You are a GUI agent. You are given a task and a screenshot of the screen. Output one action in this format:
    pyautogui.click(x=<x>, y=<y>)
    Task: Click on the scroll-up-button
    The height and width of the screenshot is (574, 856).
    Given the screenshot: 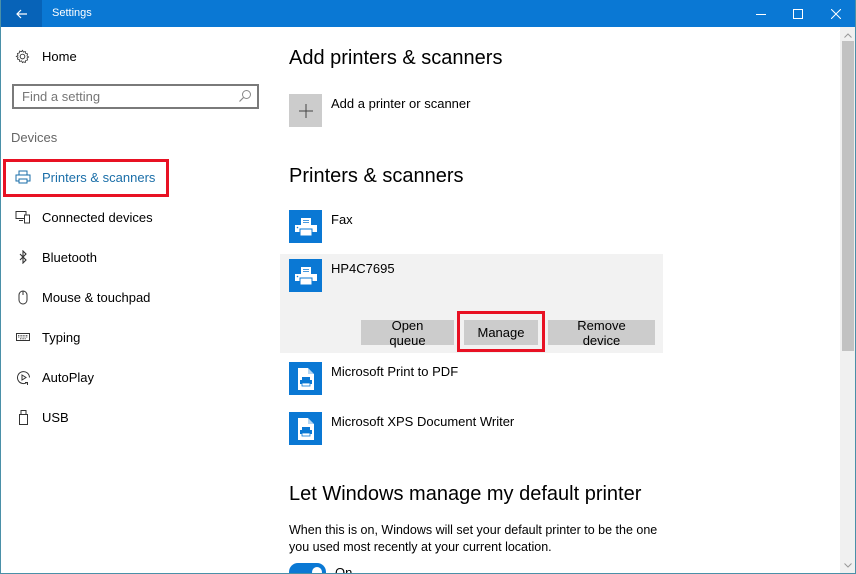 What is the action you would take?
    pyautogui.click(x=847, y=35)
    